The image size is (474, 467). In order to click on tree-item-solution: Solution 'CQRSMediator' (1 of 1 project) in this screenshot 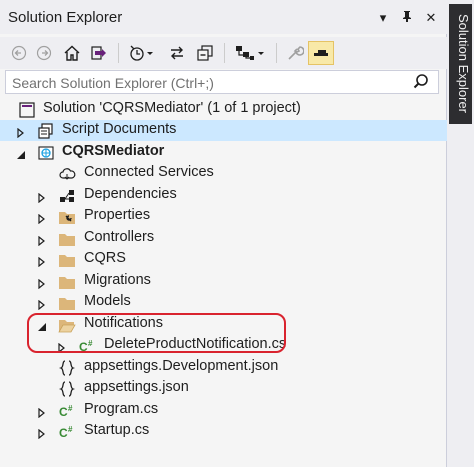, I will do `click(223, 109)`.